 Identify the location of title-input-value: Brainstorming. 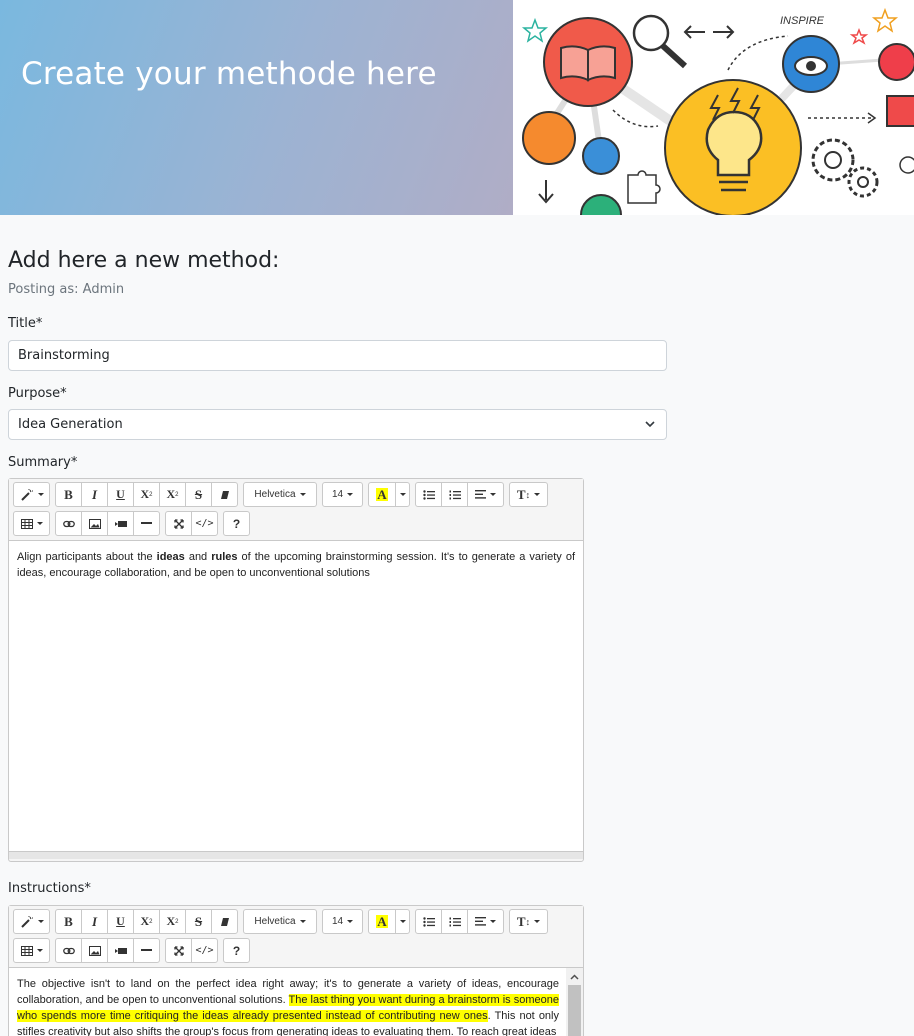
(64, 355).